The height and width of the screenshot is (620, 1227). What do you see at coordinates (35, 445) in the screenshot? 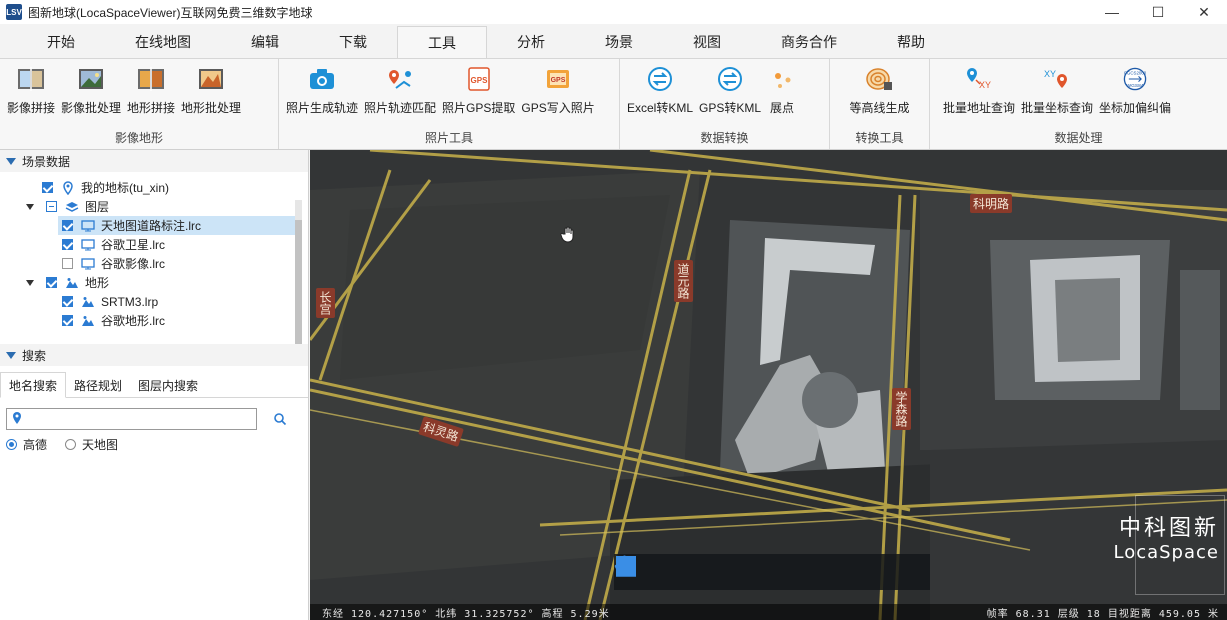
I see `radio-gaode-label: 高德` at bounding box center [35, 445].